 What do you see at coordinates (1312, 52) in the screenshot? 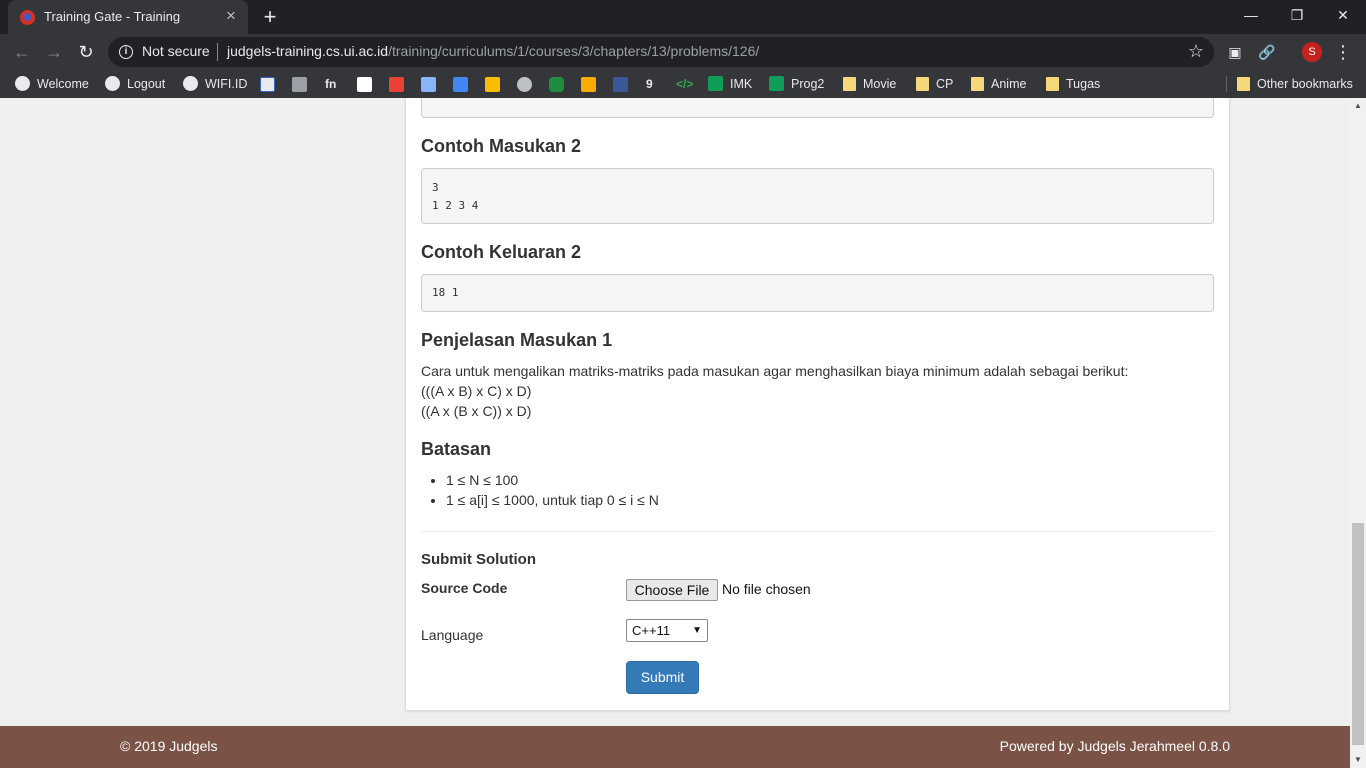
I see `profile-avatar: S` at bounding box center [1312, 52].